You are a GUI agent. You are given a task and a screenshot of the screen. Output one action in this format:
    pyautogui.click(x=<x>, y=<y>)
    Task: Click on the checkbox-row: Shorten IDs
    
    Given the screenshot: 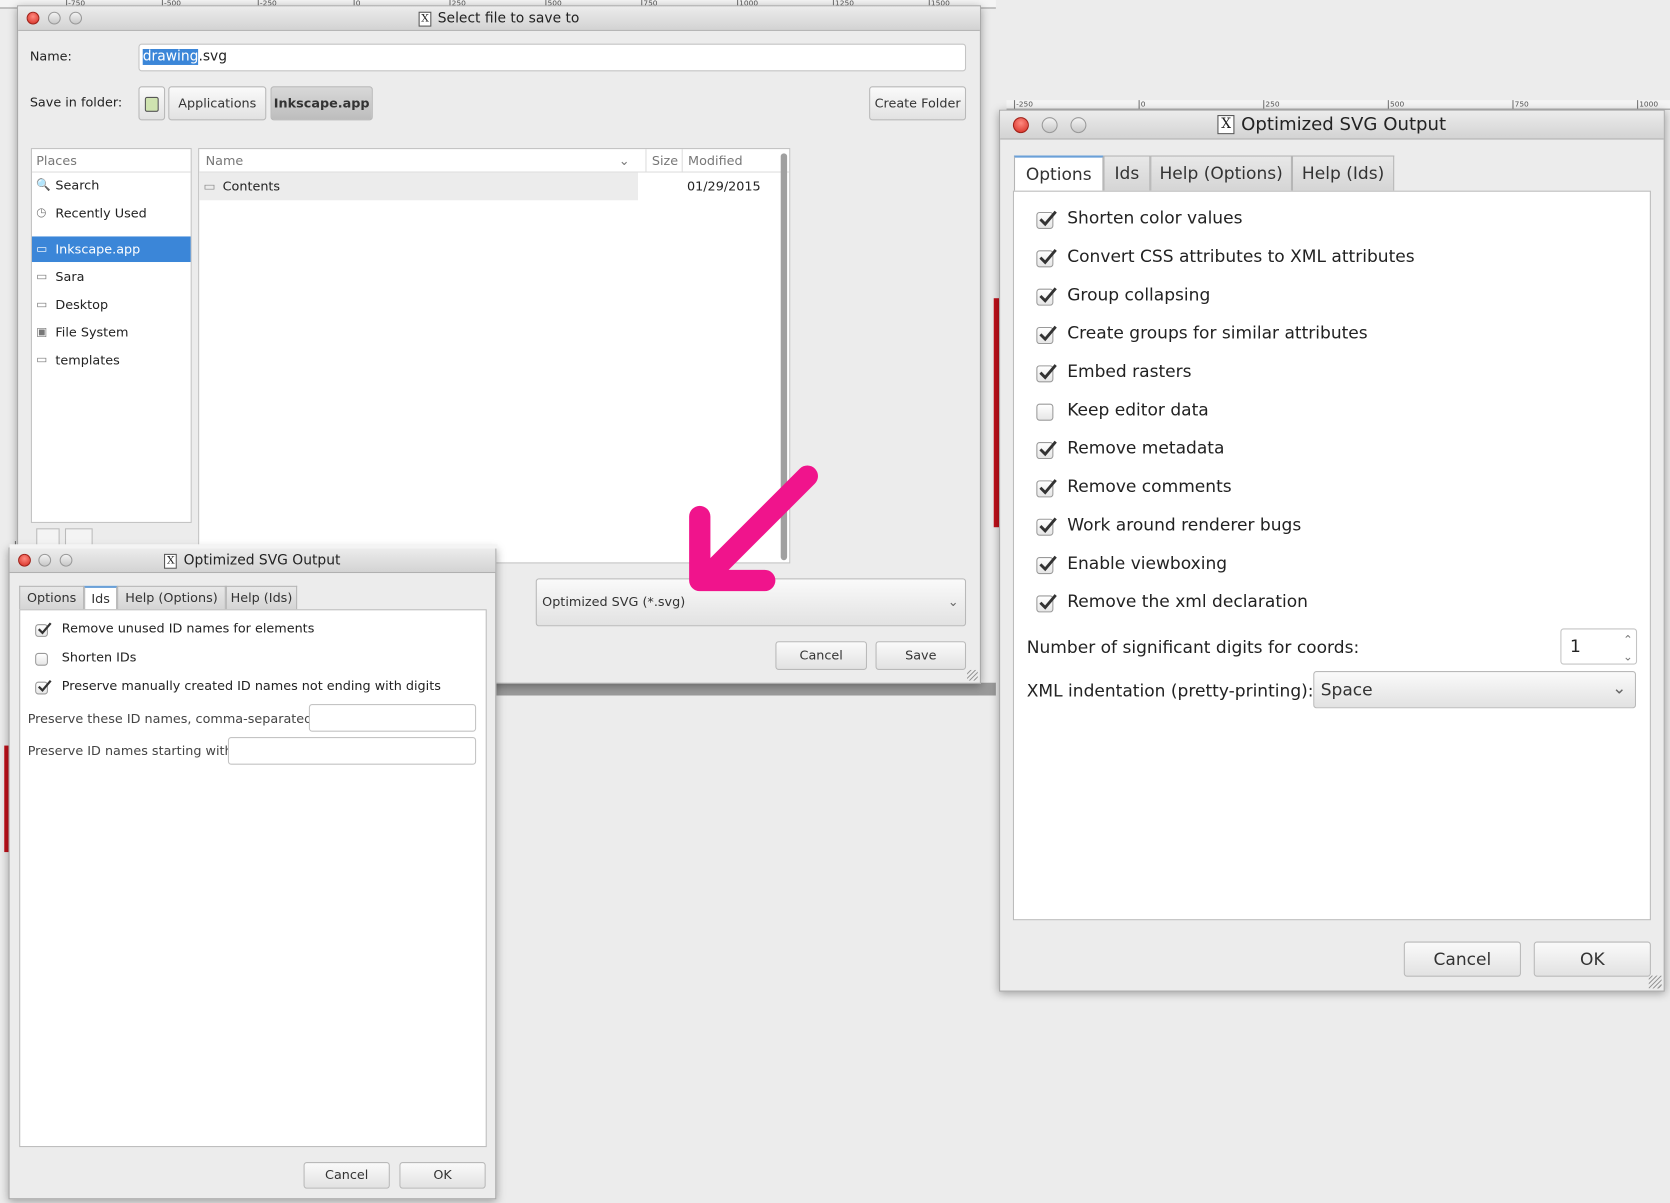 What is the action you would take?
    pyautogui.click(x=252, y=657)
    